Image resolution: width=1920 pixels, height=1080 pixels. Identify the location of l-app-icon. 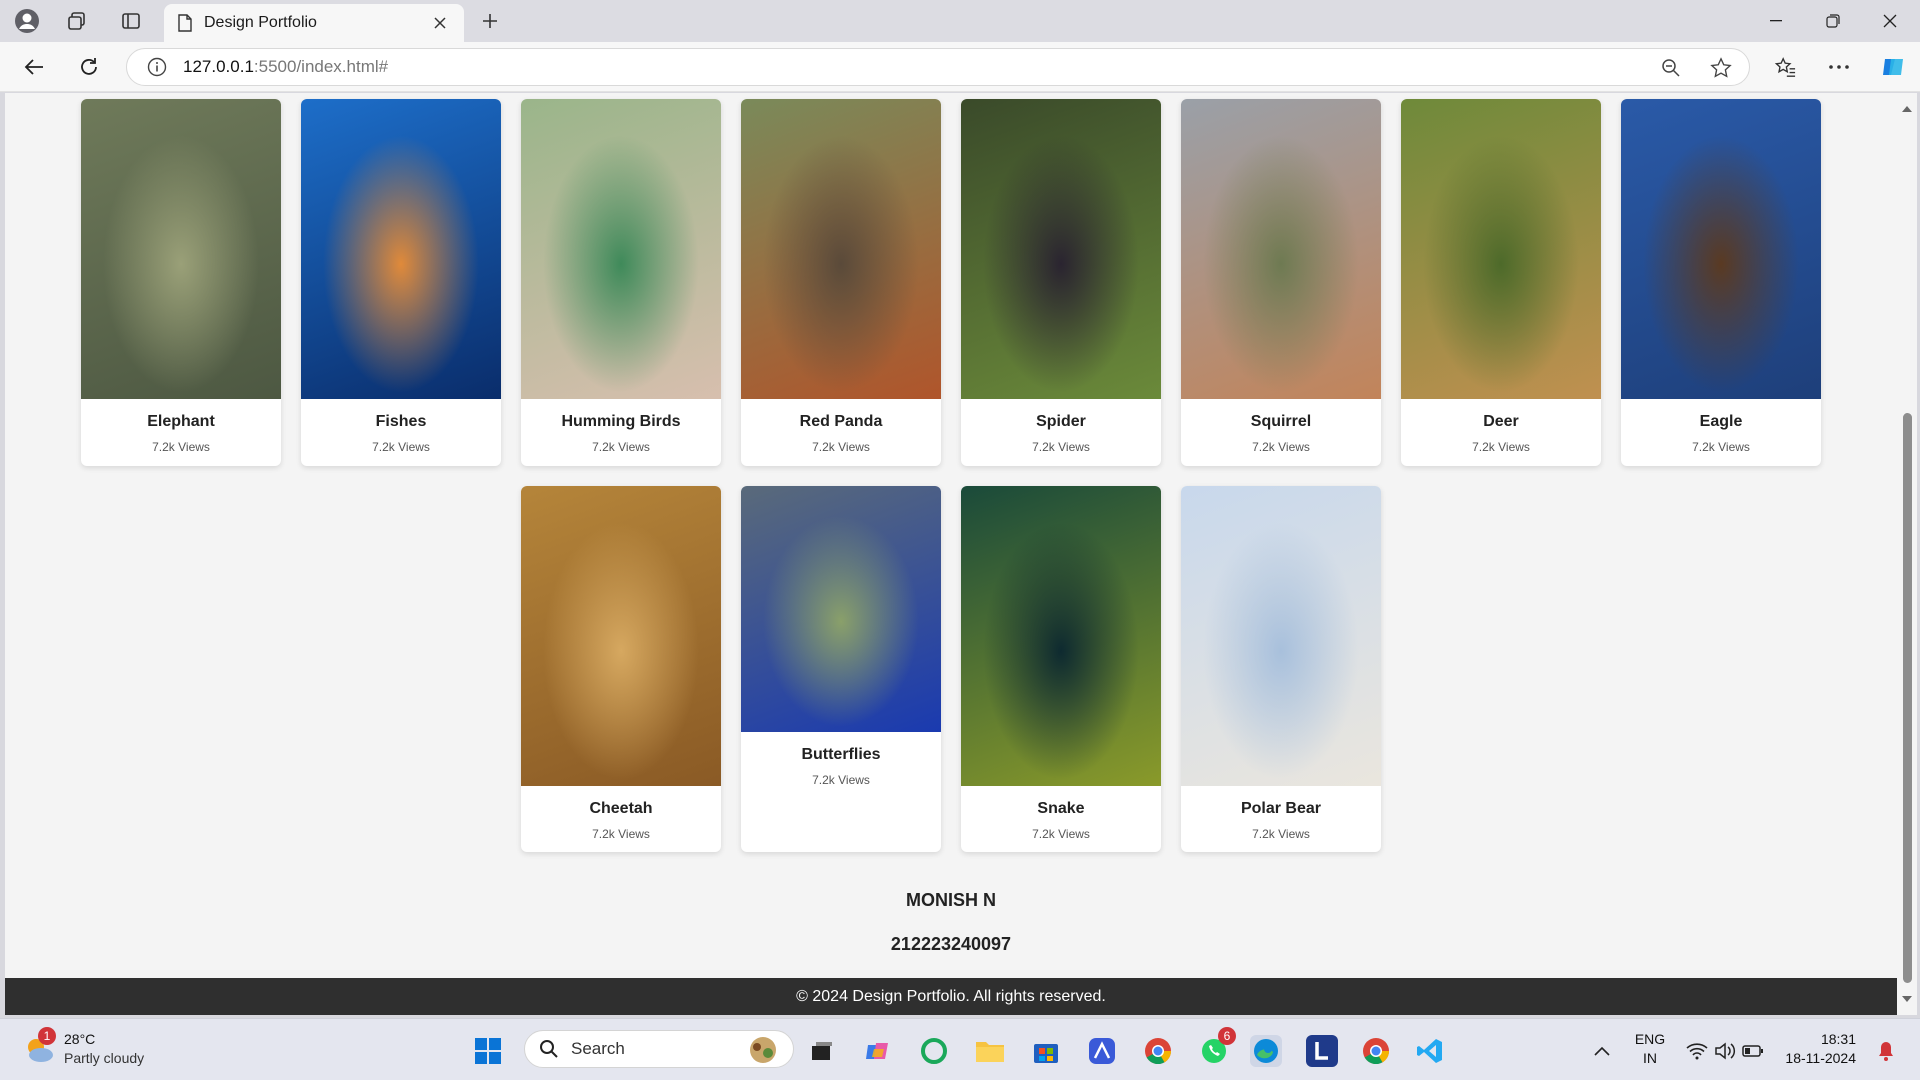
(1322, 1051).